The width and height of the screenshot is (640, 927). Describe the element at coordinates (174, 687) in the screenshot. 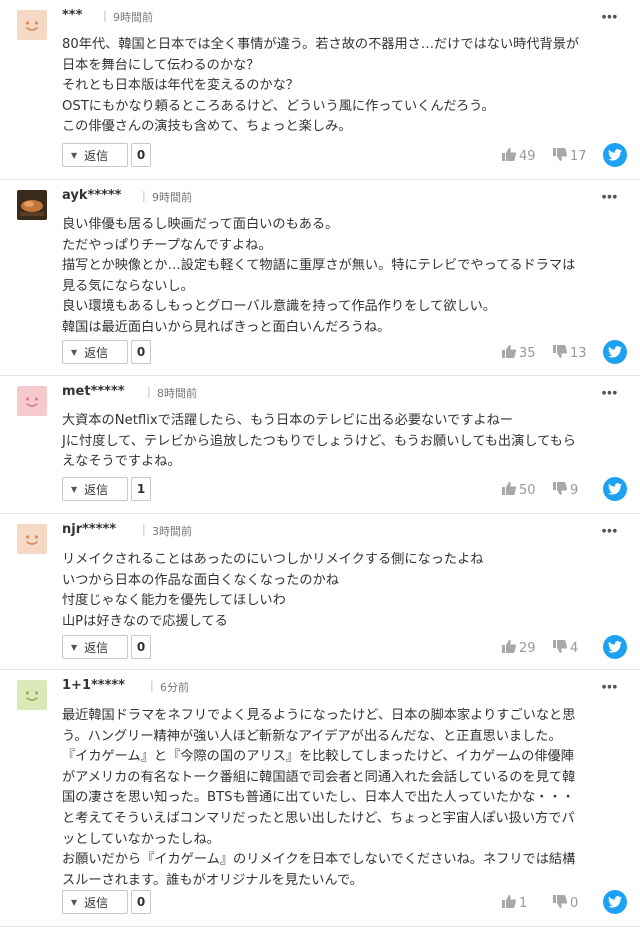

I see `timestamp: 6分前` at that location.